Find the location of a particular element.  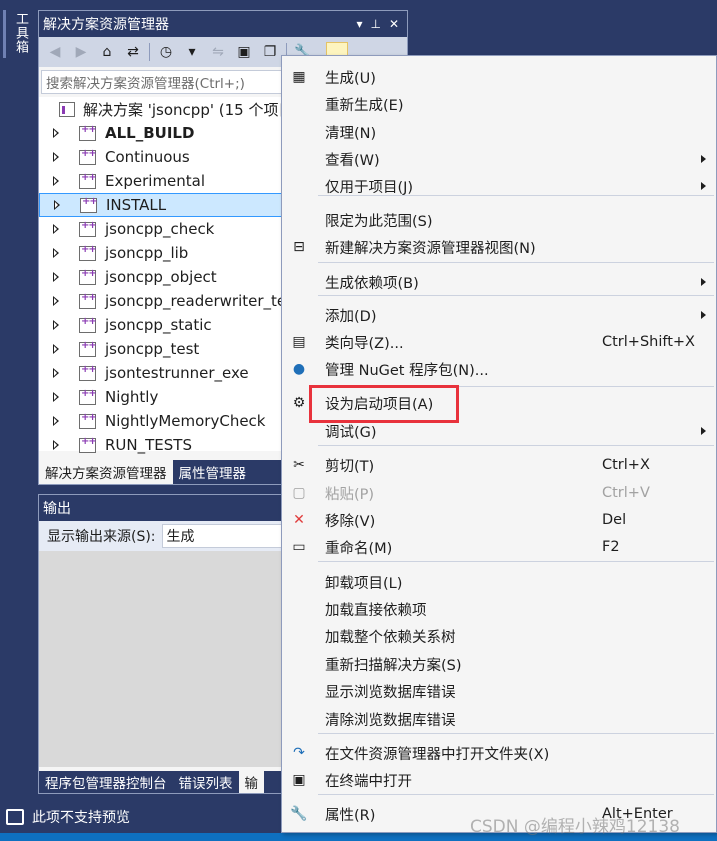

solution-explorer-title-bar: 解决方案资源管理器 ▾ ⊥ ✕ is located at coordinates (223, 24).